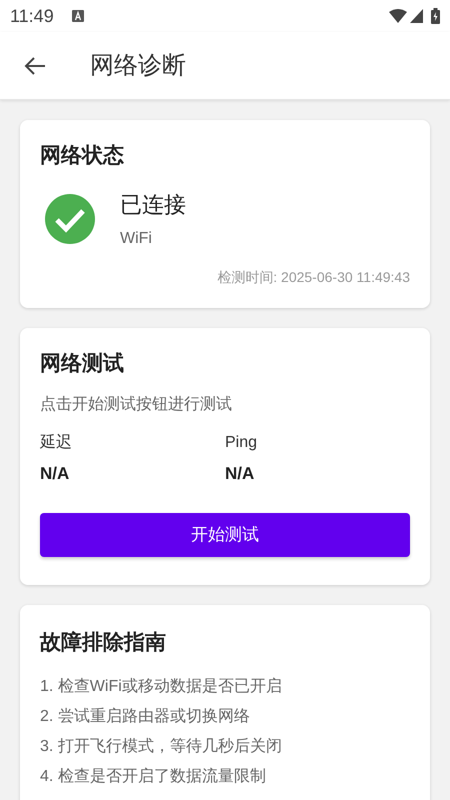  What do you see at coordinates (398, 16) in the screenshot?
I see `wifi-icon` at bounding box center [398, 16].